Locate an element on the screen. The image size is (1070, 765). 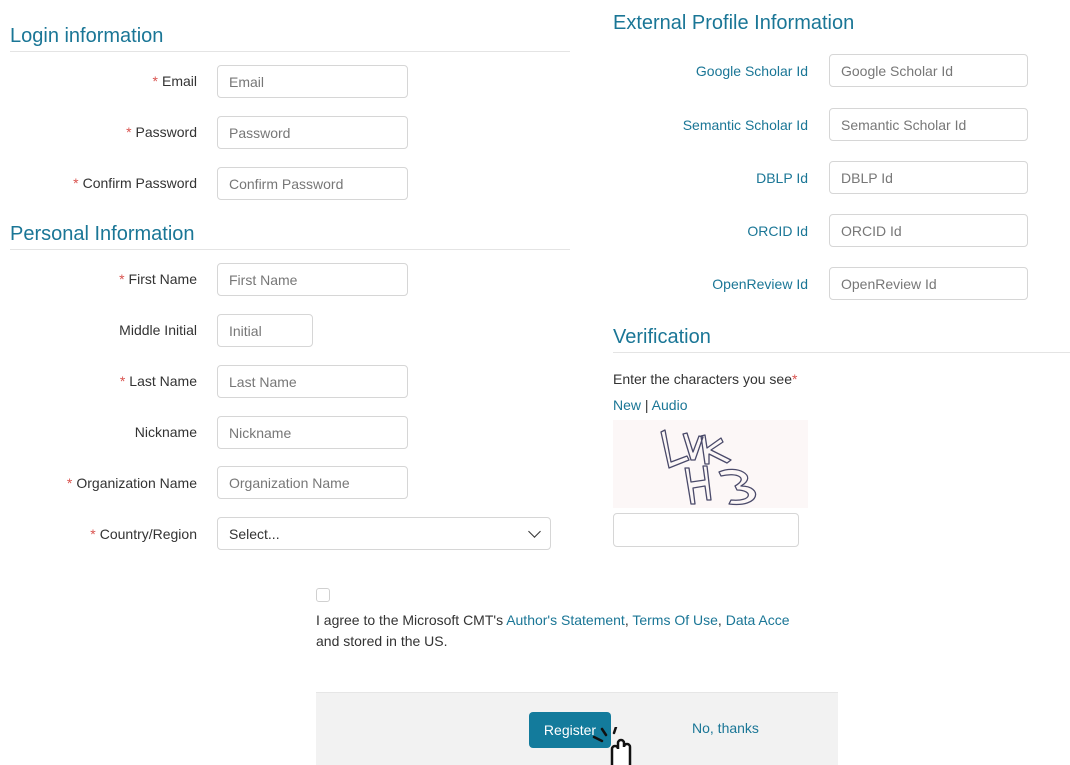
nickname-label: Nickname is located at coordinates (165, 432).